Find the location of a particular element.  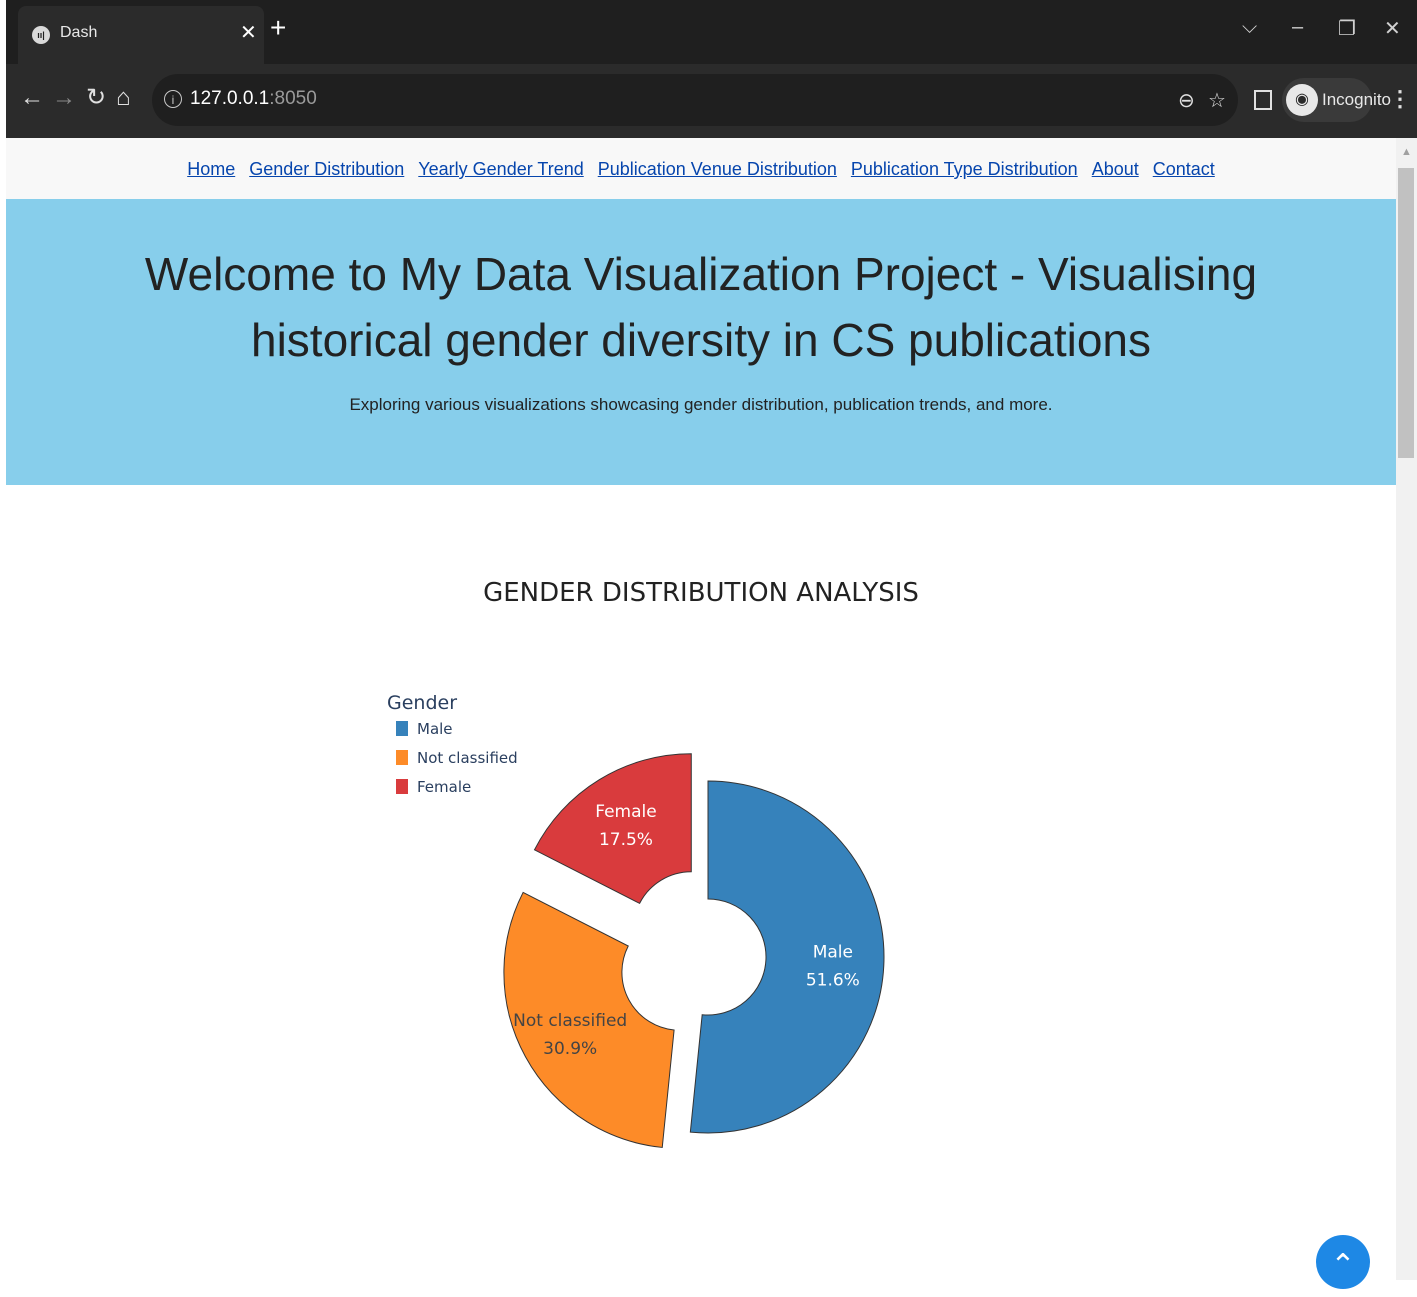

slice-label-percent: 30.9% is located at coordinates (570, 1049).